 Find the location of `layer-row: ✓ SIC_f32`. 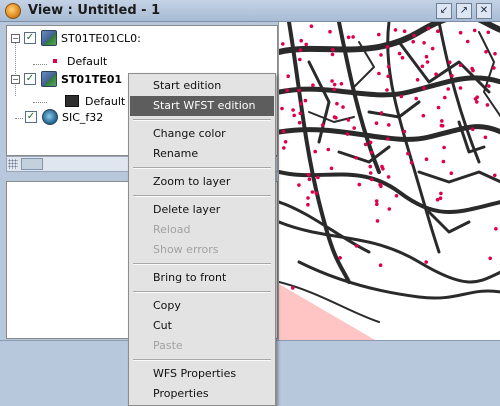

layer-row: ✓ SIC_f32 is located at coordinates (64, 117).